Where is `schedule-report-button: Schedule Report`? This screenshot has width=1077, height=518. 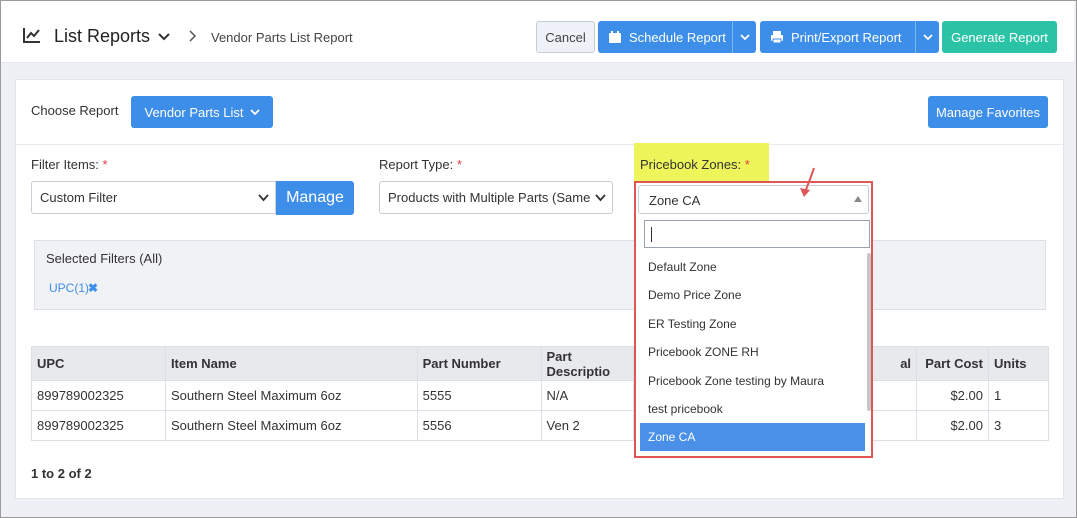
schedule-report-button: Schedule Report is located at coordinates (677, 37).